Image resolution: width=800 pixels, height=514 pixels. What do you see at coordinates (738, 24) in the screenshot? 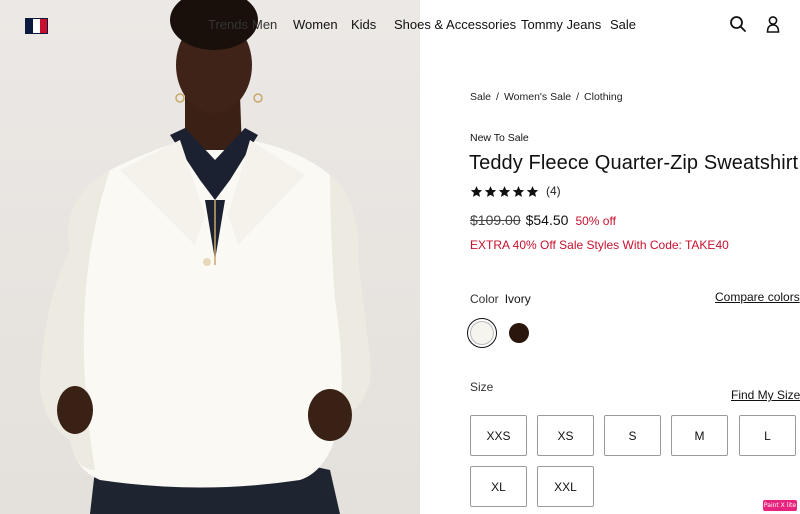
I see `search-icon` at bounding box center [738, 24].